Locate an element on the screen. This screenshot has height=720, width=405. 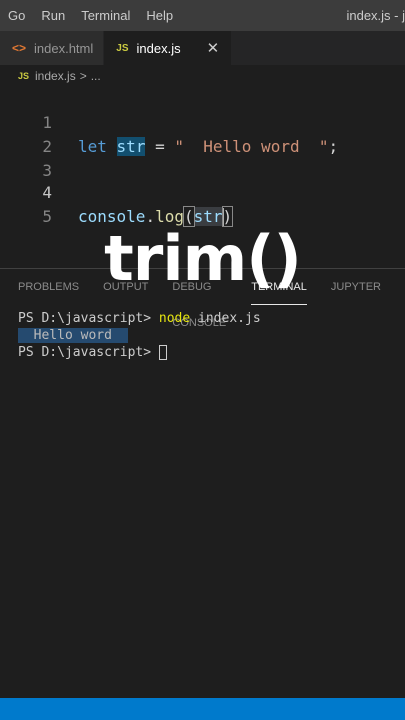
code-line-4: 4 console.log(str) is located at coordinates (202, 192).